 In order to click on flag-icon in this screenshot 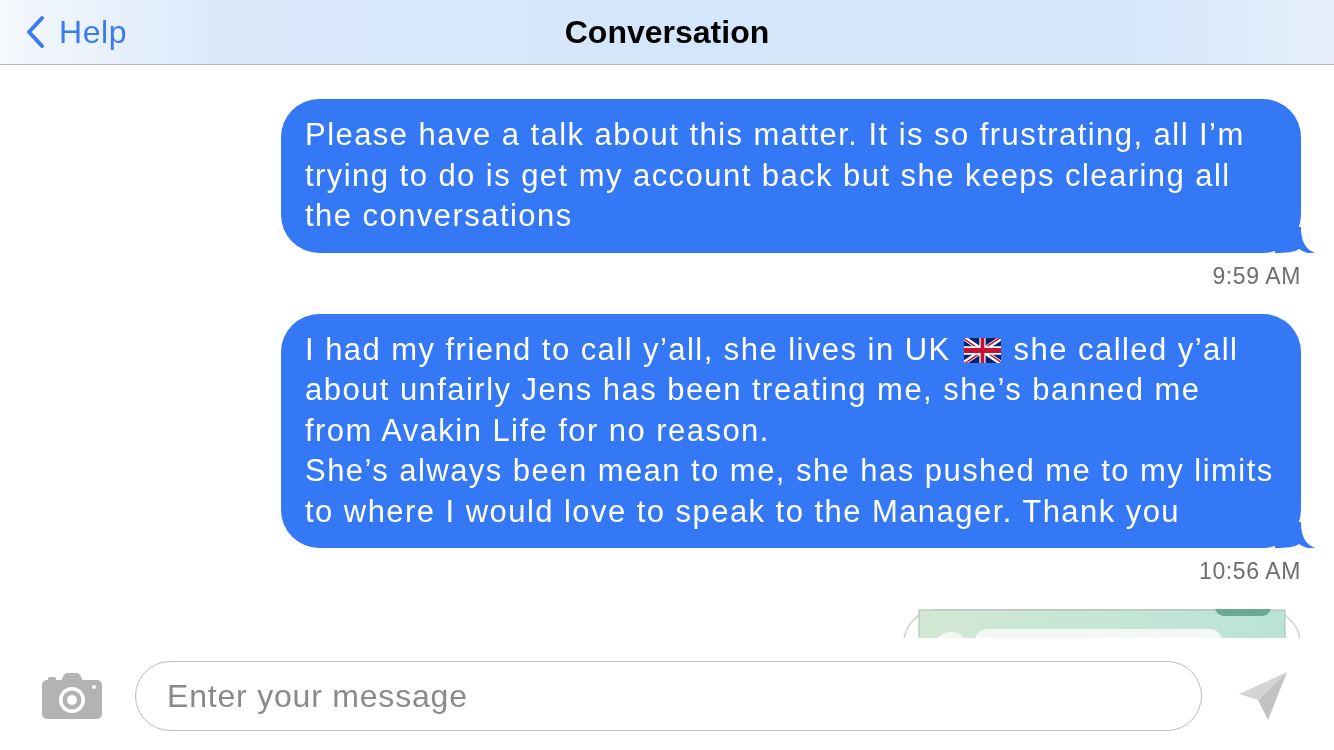, I will do `click(982, 350)`.